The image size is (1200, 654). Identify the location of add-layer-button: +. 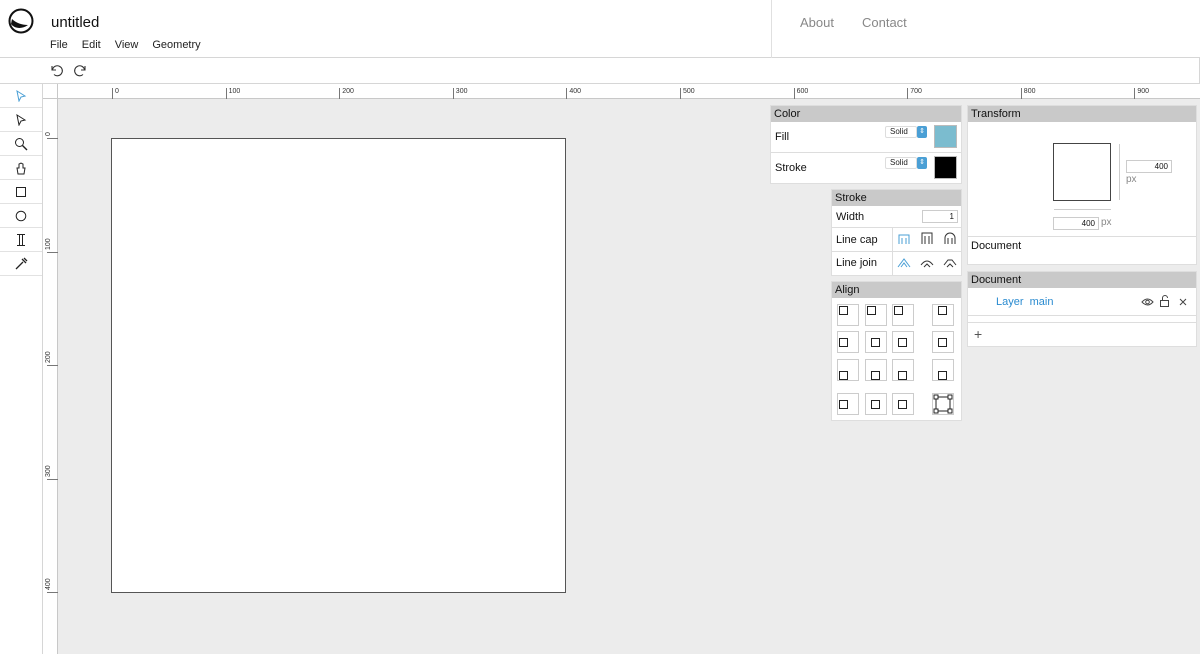
(978, 334).